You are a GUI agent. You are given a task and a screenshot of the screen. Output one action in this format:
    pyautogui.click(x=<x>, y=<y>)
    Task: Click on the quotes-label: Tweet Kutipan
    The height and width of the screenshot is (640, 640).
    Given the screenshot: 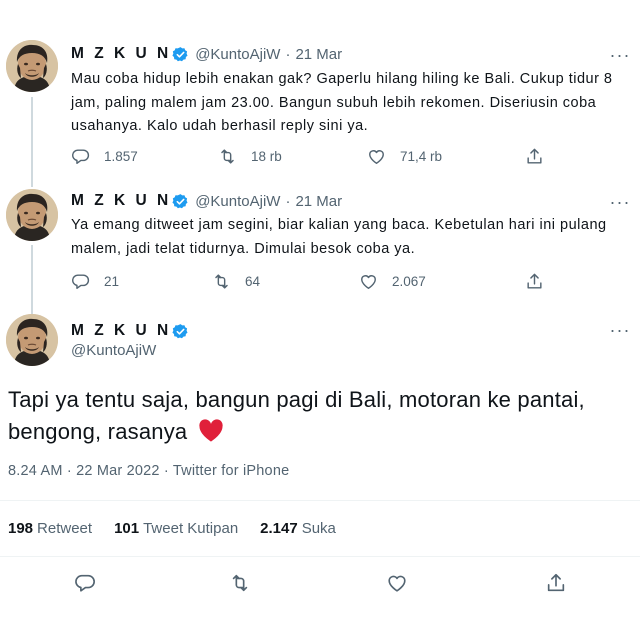 What is the action you would take?
    pyautogui.click(x=191, y=528)
    